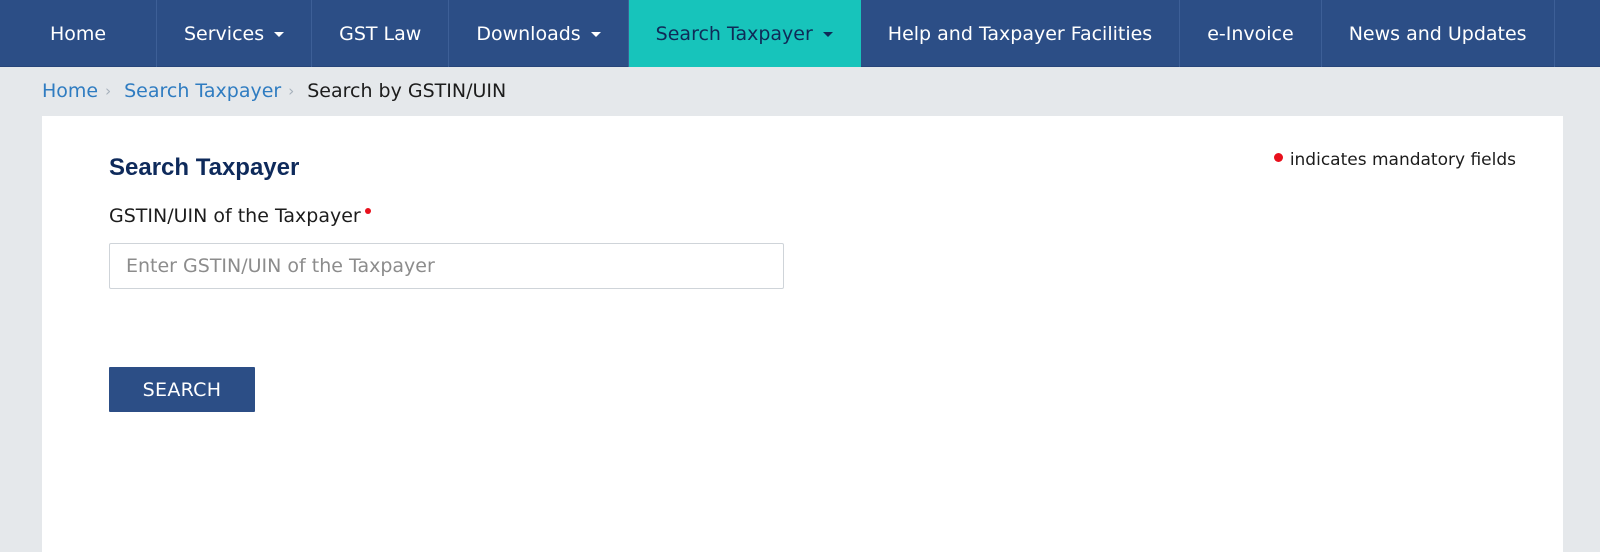 This screenshot has height=552, width=1600. What do you see at coordinates (734, 33) in the screenshot?
I see `nav-item-label: Search Taxpayer` at bounding box center [734, 33].